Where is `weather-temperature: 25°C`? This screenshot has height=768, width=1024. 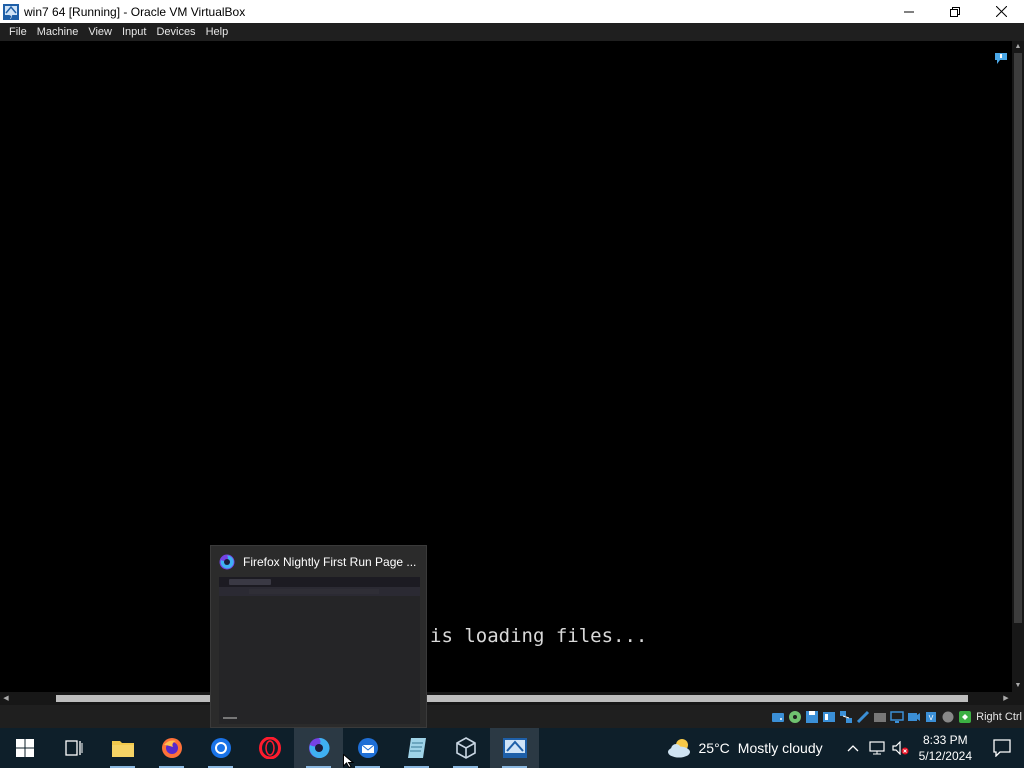 weather-temperature: 25°C is located at coordinates (714, 748).